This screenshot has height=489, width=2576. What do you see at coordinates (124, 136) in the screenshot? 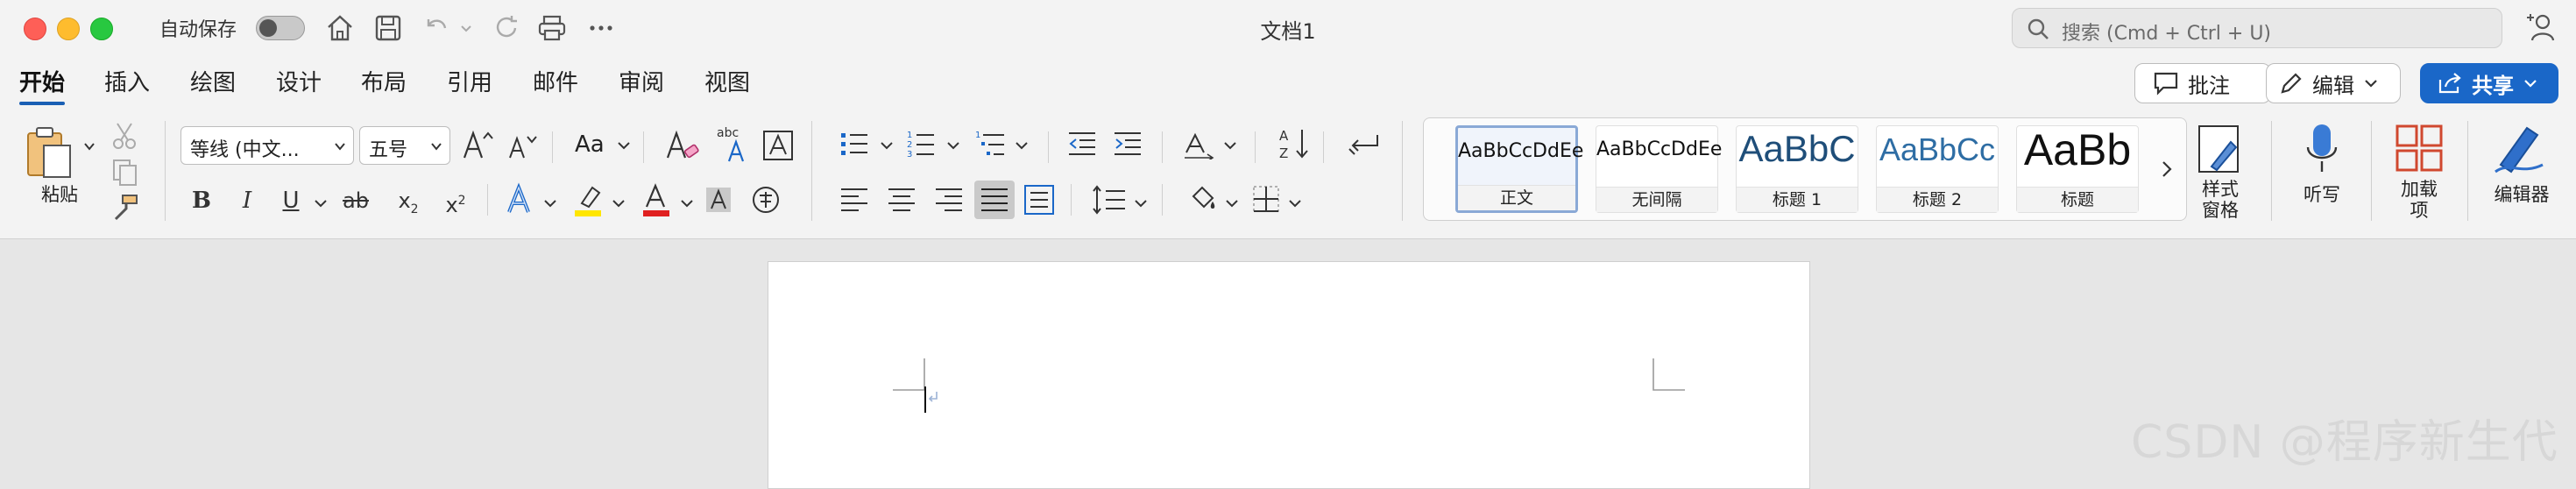
I see `cut-icon` at bounding box center [124, 136].